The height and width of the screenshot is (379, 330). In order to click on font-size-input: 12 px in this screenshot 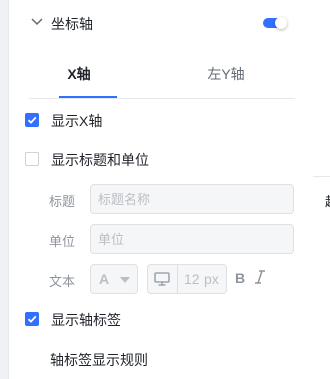, I will do `click(187, 279)`.